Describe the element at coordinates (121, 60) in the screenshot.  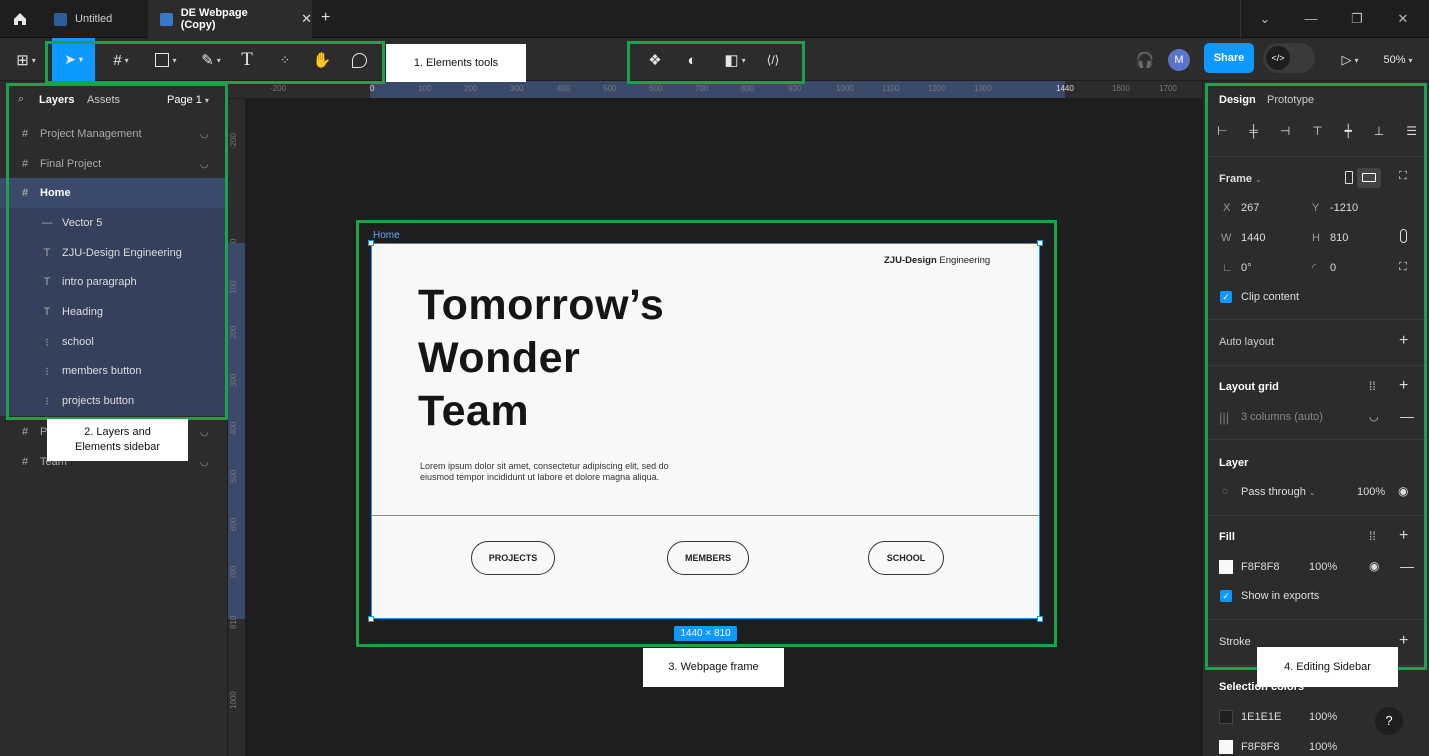
I see `frame-tool-button: # ▾` at that location.